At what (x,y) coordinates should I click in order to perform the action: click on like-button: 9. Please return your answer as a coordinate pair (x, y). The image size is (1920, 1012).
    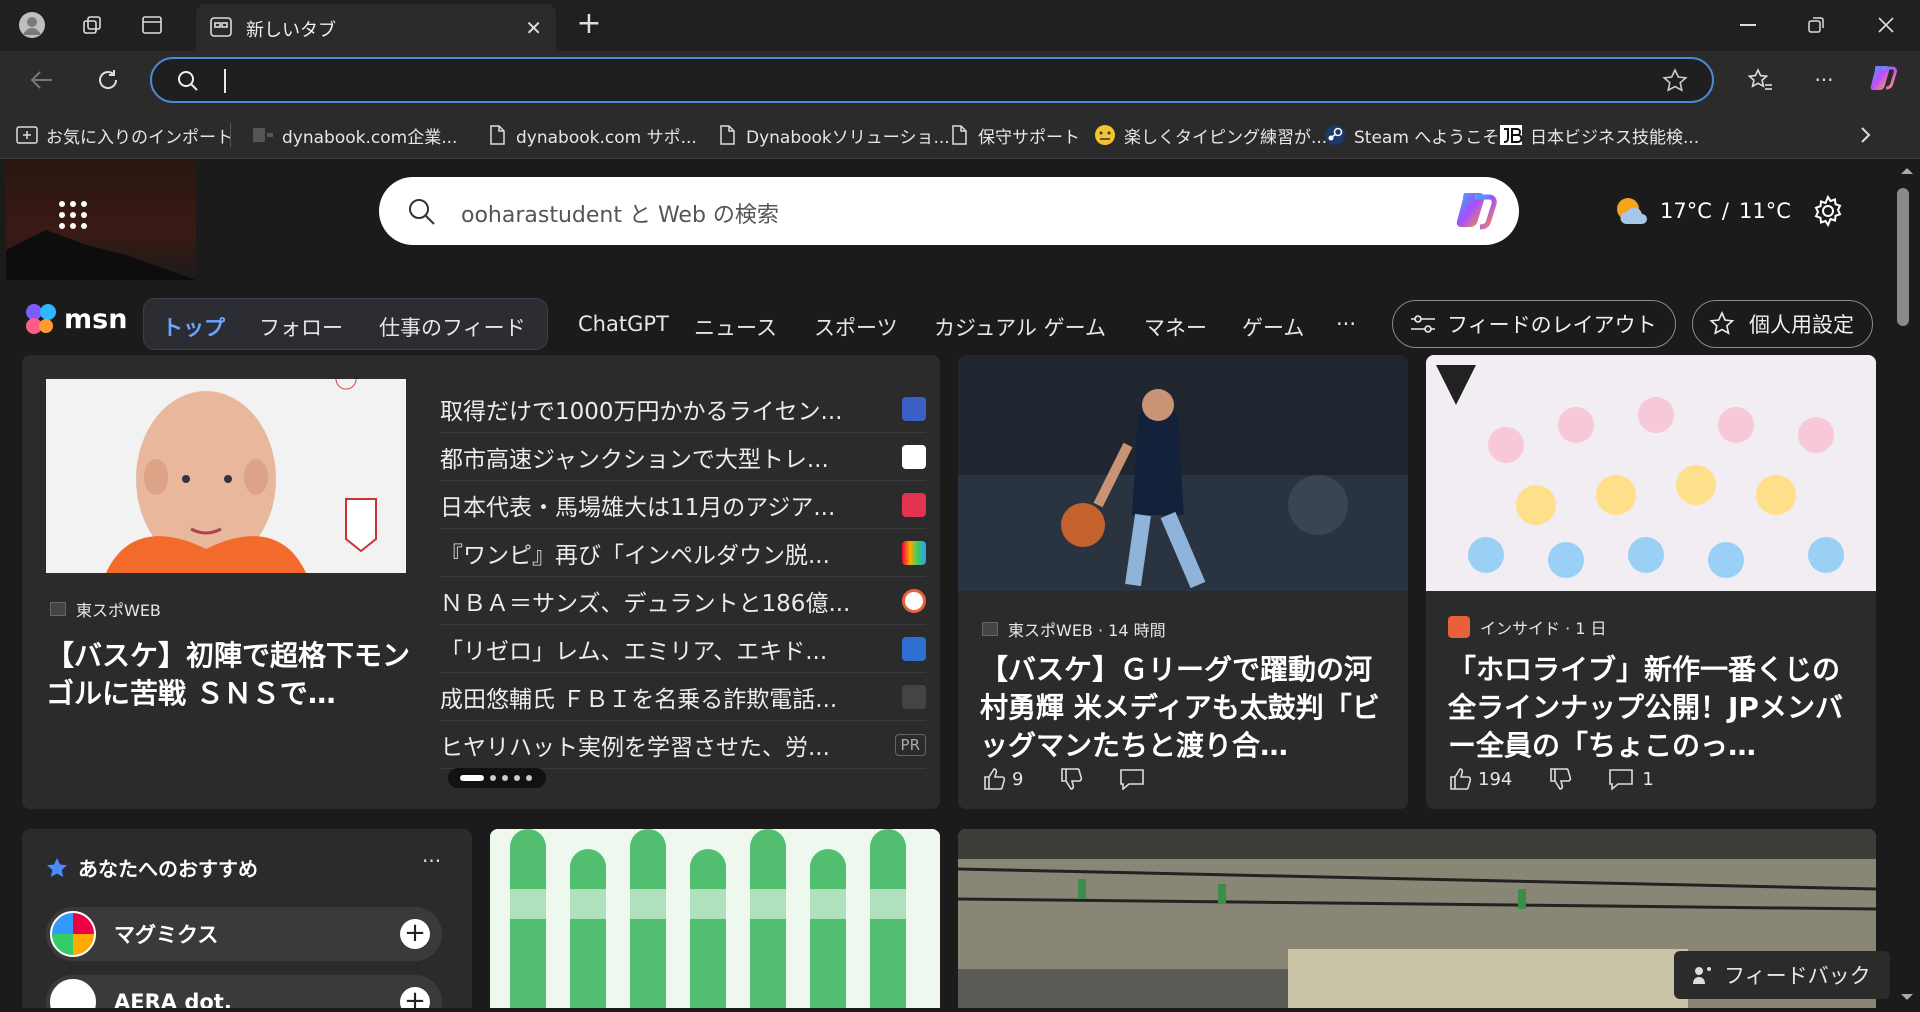
    Looking at the image, I should click on (1002, 779).